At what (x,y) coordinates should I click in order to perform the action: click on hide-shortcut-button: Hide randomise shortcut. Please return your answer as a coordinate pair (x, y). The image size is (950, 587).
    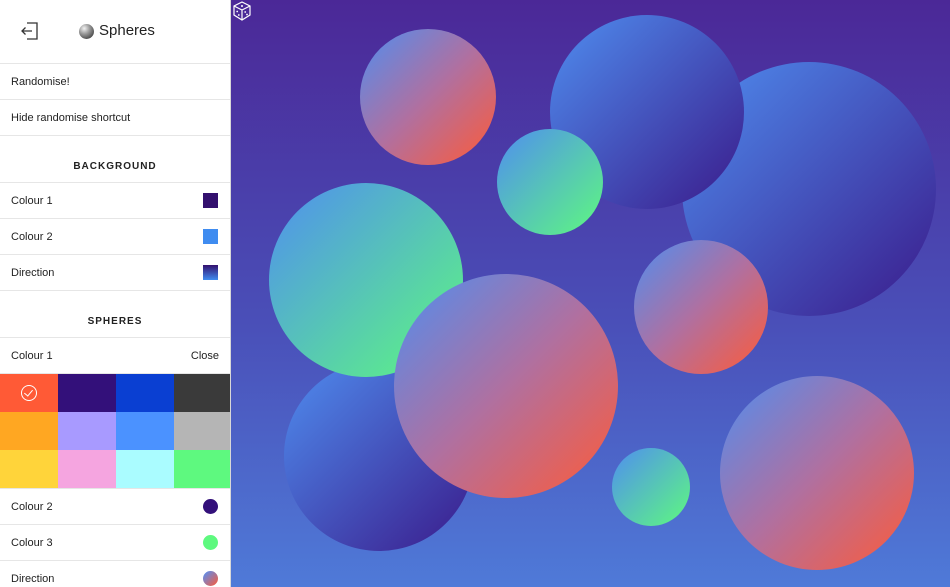
    Looking at the image, I should click on (115, 118).